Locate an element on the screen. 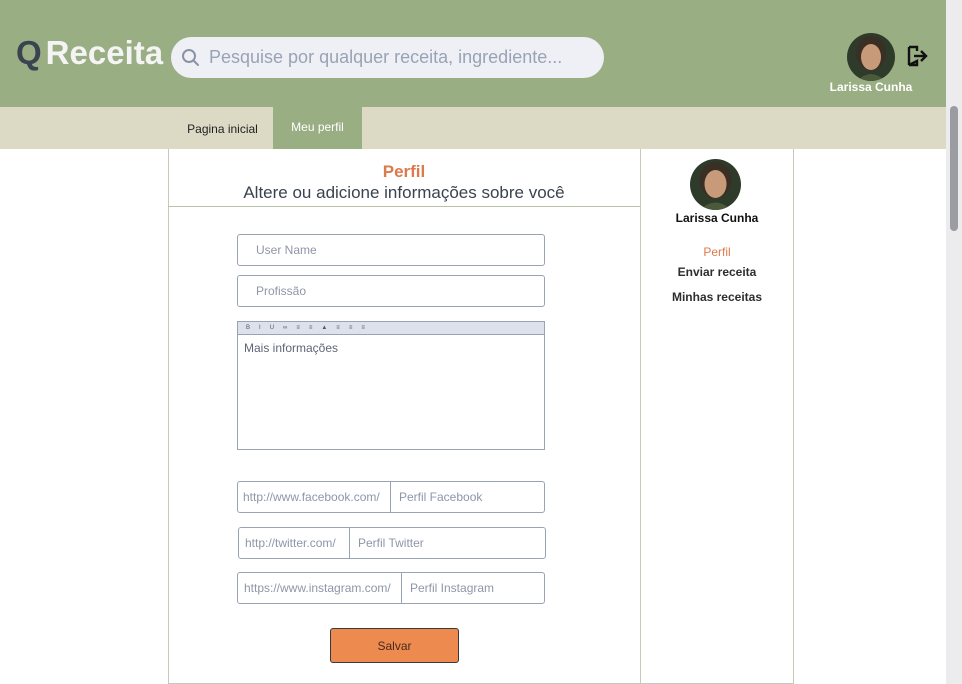 The image size is (962, 684). align-right-icon: ≡ is located at coordinates (363, 328).